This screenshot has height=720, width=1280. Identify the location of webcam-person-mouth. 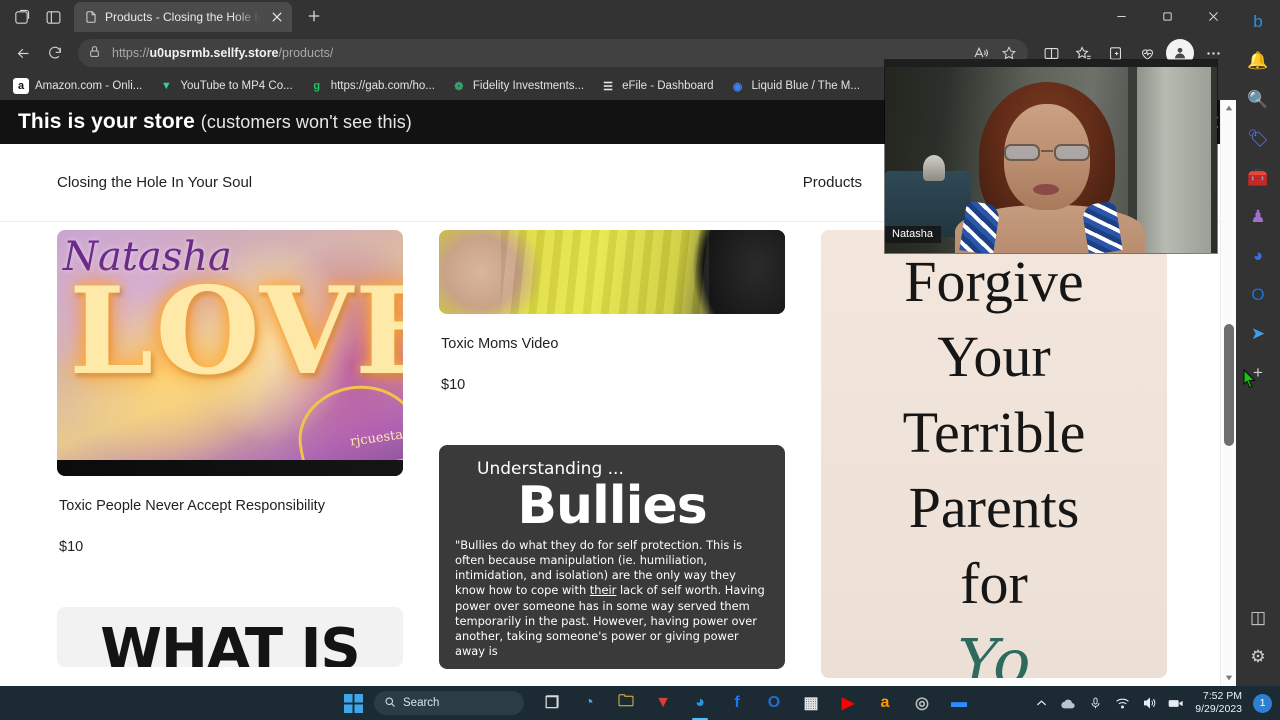
(1046, 189).